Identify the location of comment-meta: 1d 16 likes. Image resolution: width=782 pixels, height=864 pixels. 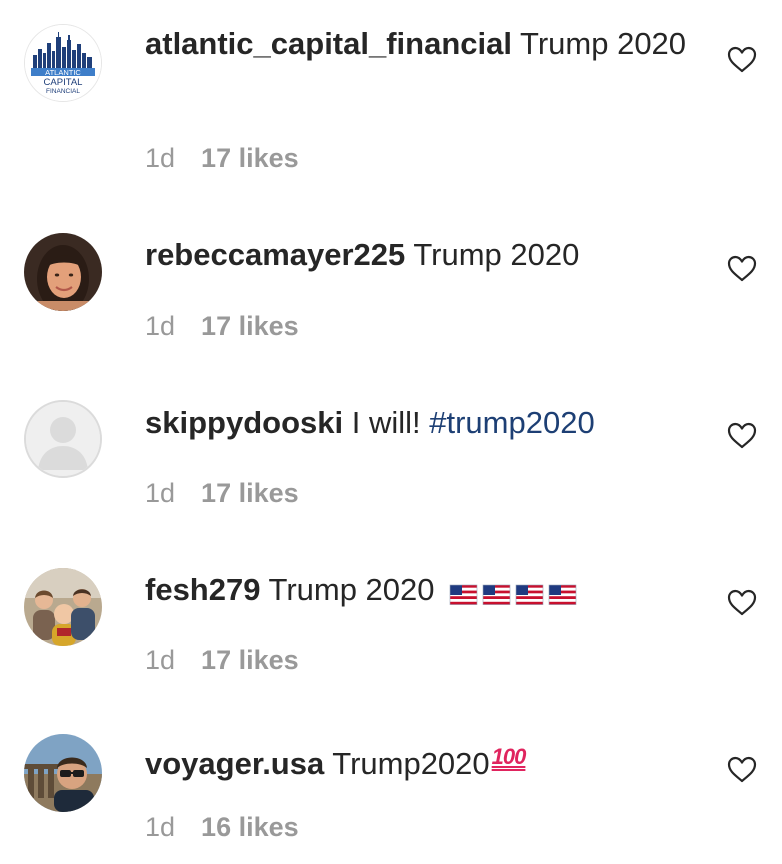
(222, 827).